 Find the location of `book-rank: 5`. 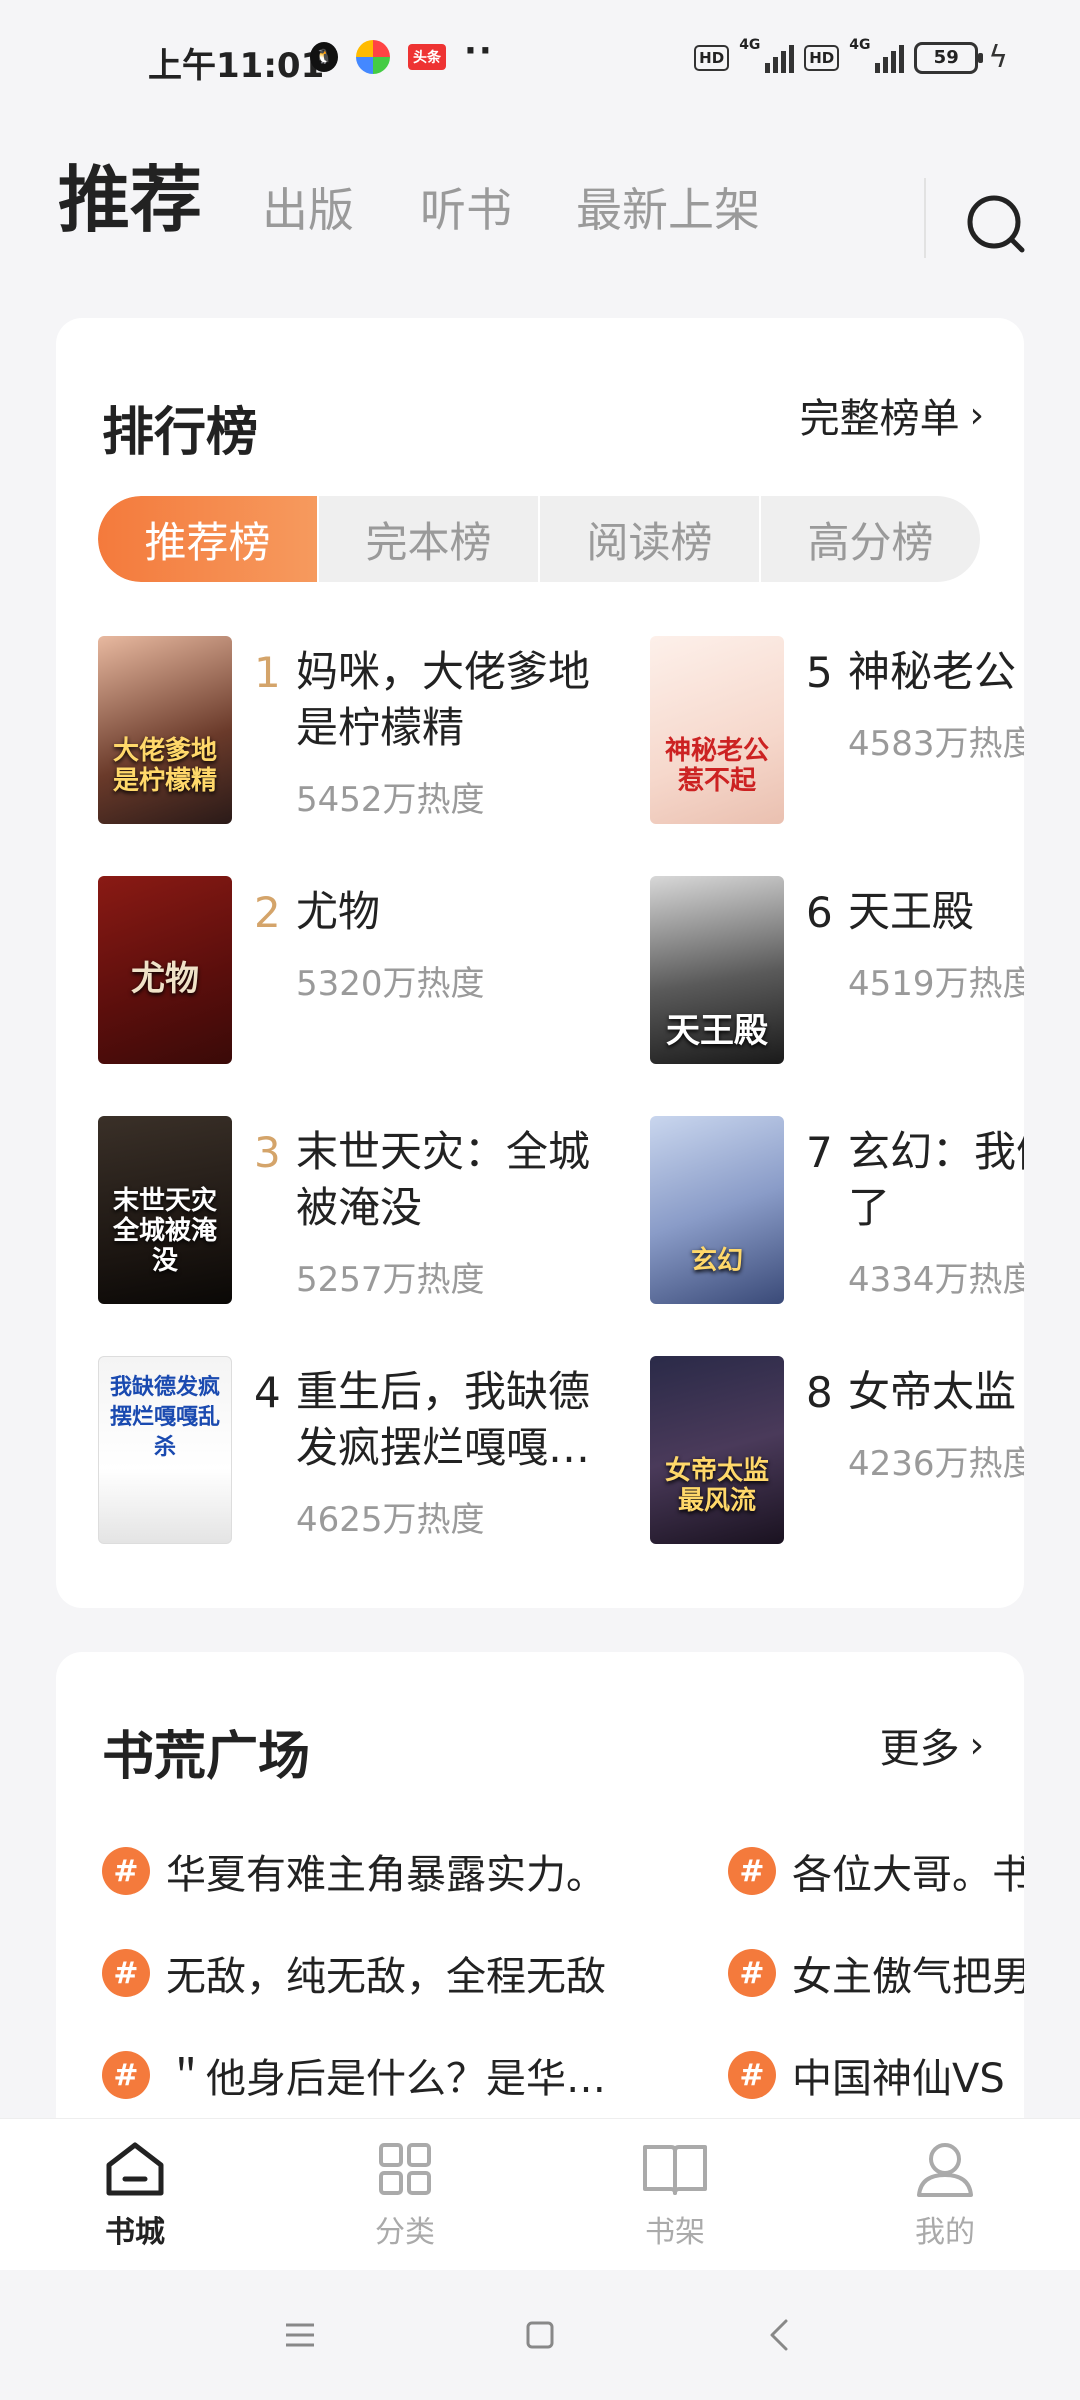

book-rank: 5 is located at coordinates (819, 672).